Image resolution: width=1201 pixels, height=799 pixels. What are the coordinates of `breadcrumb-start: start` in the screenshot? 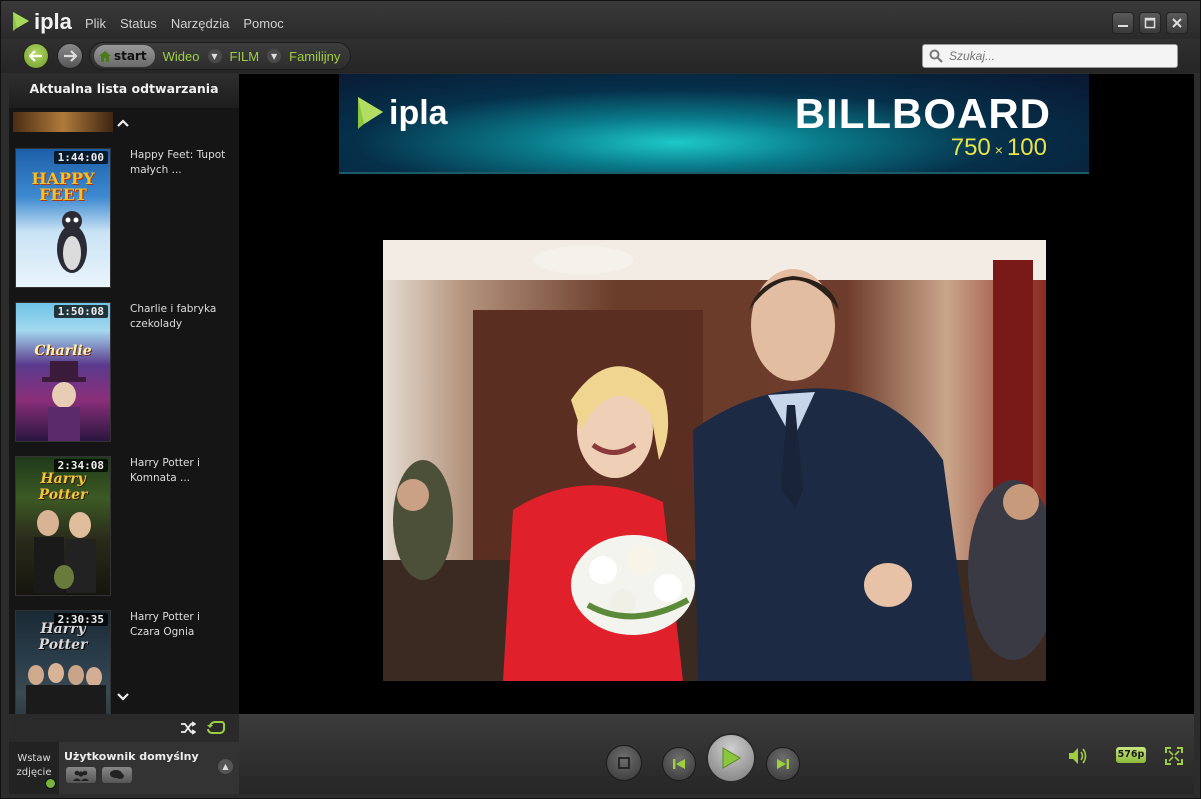 It's located at (124, 56).